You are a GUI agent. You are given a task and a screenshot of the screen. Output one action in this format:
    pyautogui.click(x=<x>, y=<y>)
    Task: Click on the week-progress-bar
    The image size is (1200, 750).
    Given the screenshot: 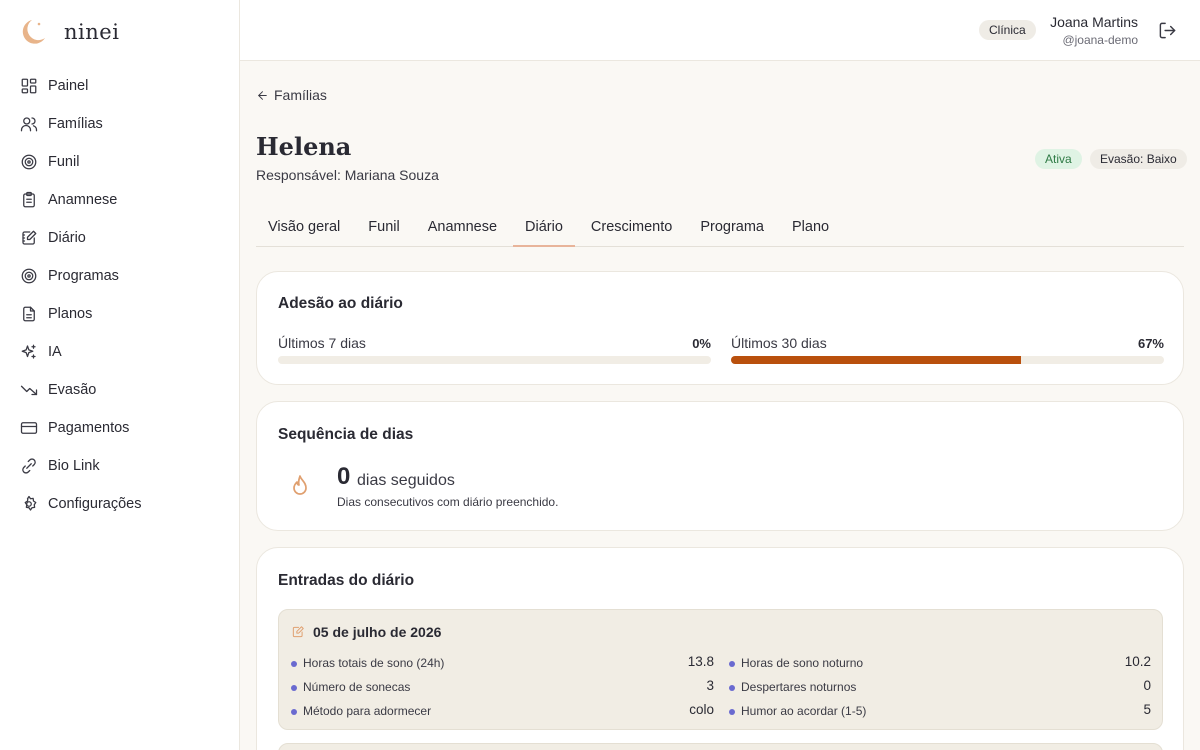 What is the action you would take?
    pyautogui.click(x=494, y=360)
    